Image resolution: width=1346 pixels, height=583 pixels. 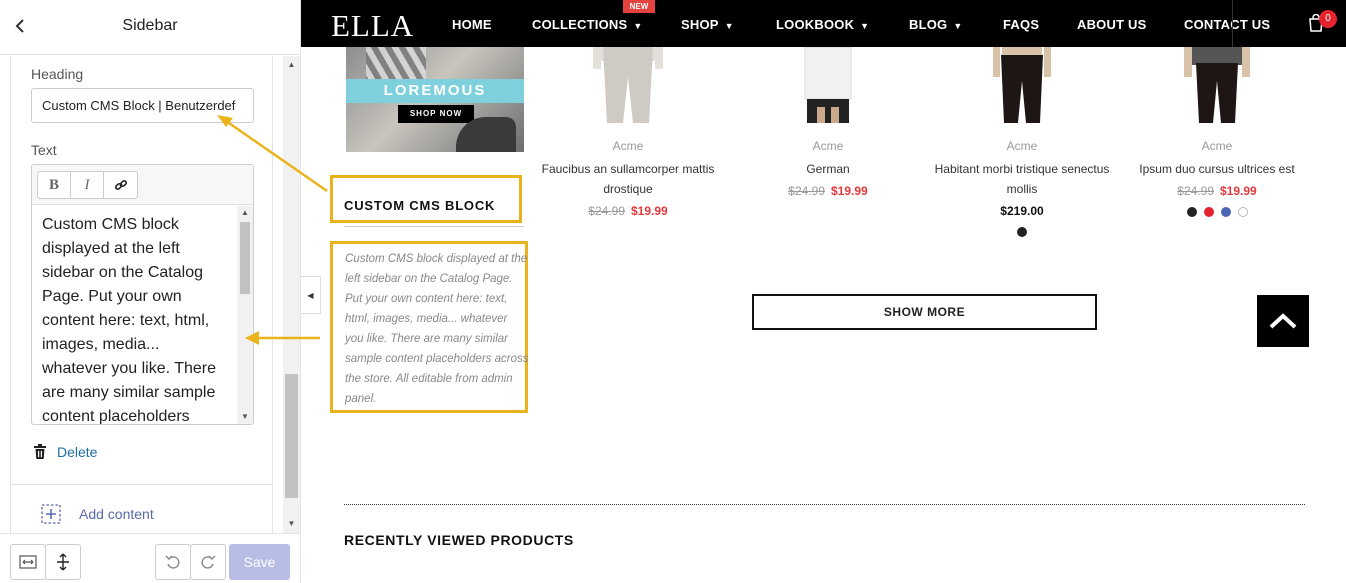 I want to click on product-name: Habitant morbi tristique senectus mollis, so click(x=1022, y=179).